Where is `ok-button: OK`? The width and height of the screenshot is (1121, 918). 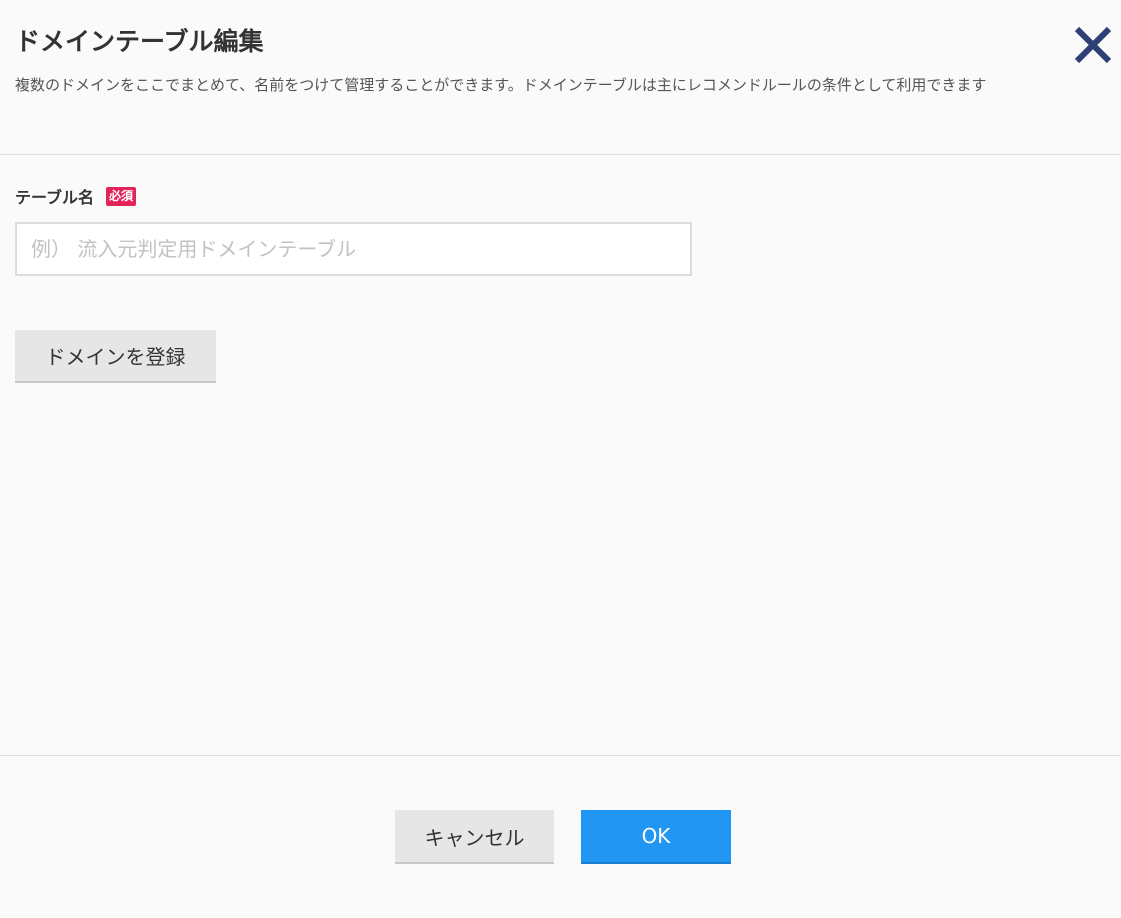
ok-button: OK is located at coordinates (656, 837).